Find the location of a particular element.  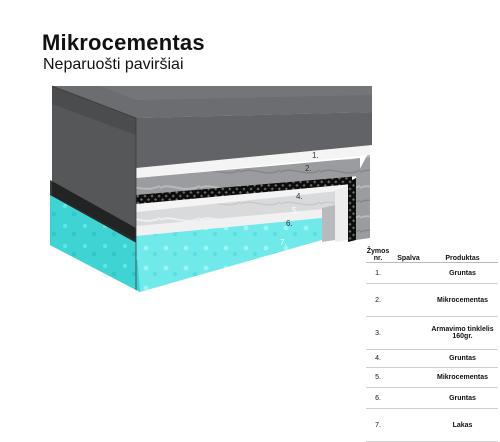

legend-header-number: Žymos nr. is located at coordinates (378, 250).